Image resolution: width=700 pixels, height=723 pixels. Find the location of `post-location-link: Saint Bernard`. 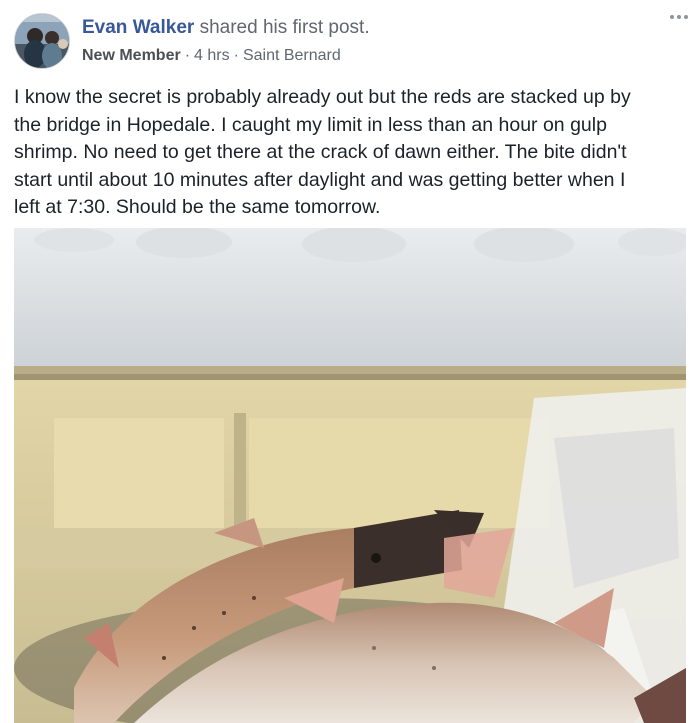

post-location-link: Saint Bernard is located at coordinates (292, 55).